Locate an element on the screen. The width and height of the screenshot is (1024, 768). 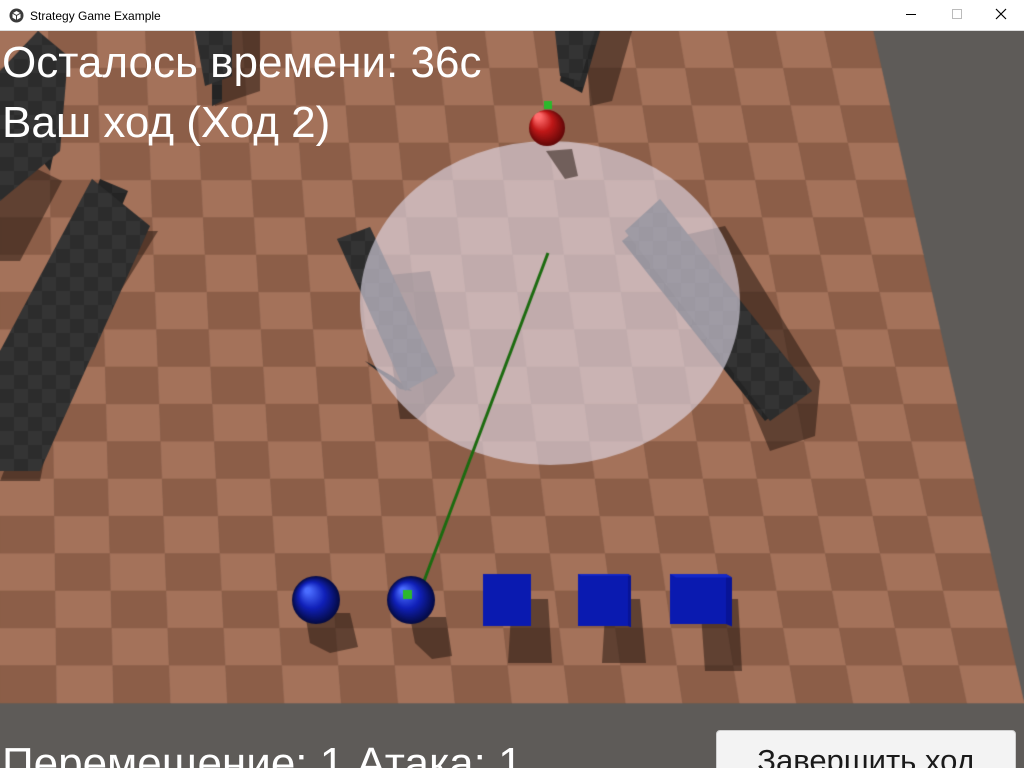
actions-left-label: Перемещение: 1 Атака: 1 is located at coordinates (262, 753).